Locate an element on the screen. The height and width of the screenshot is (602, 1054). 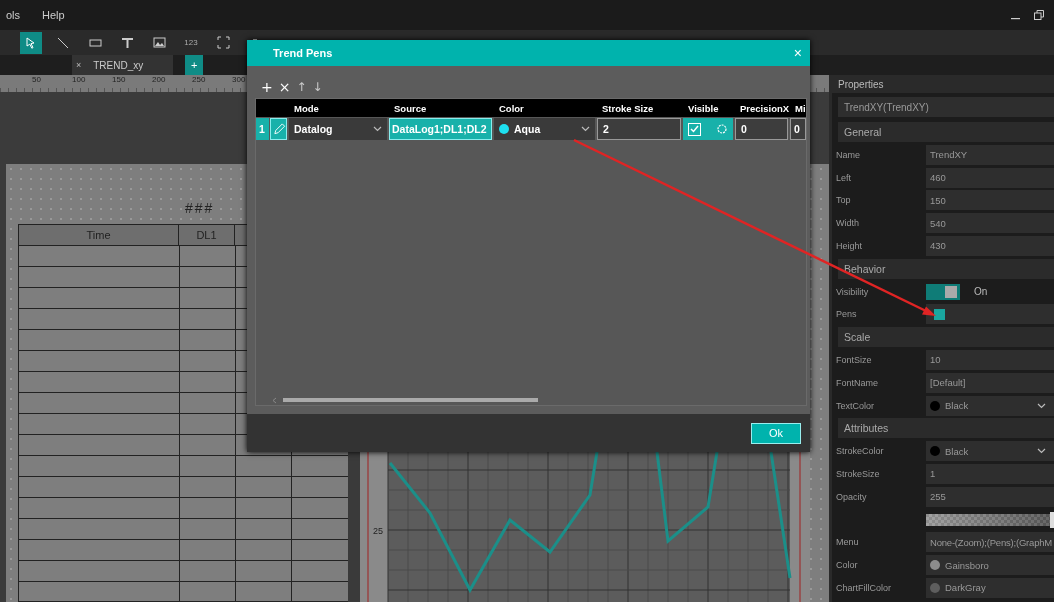
source-field: DataLog1;DL1;DL2 is located at coordinates (440, 129).